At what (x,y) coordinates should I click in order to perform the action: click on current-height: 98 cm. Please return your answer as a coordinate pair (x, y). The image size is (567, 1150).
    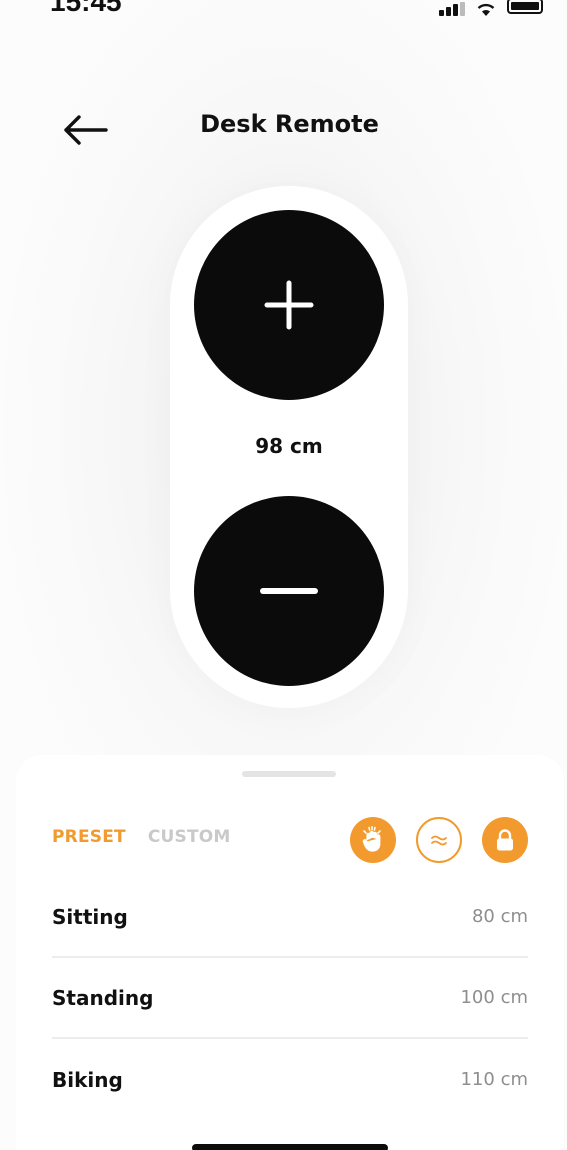
    Looking at the image, I should click on (289, 446).